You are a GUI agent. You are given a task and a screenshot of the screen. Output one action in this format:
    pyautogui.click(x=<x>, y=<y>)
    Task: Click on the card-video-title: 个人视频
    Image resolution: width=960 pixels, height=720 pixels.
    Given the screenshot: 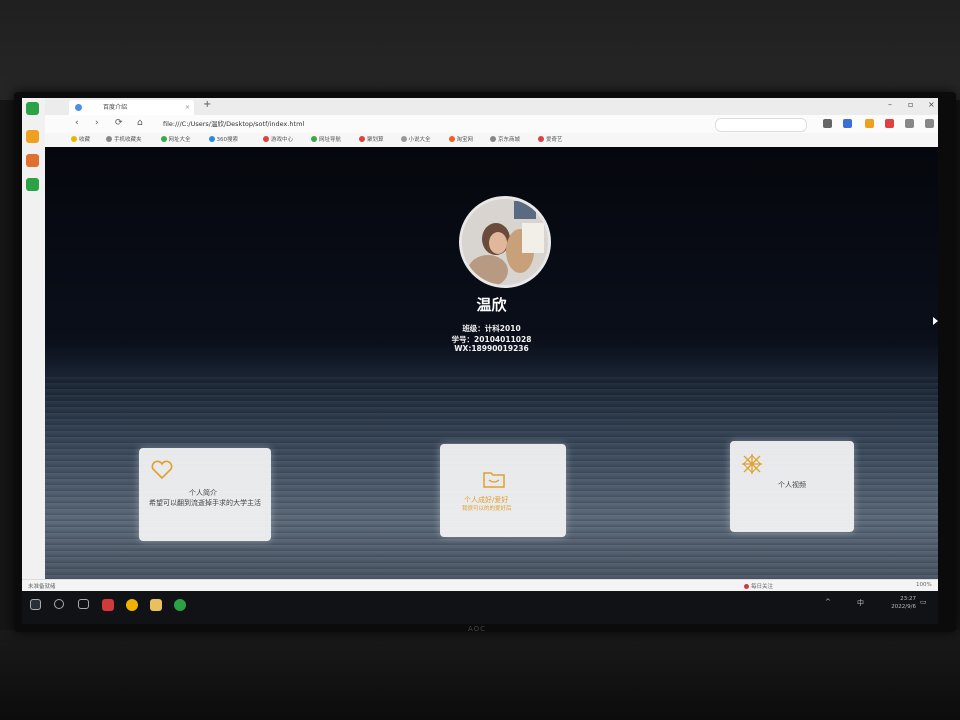 What is the action you would take?
    pyautogui.click(x=792, y=485)
    